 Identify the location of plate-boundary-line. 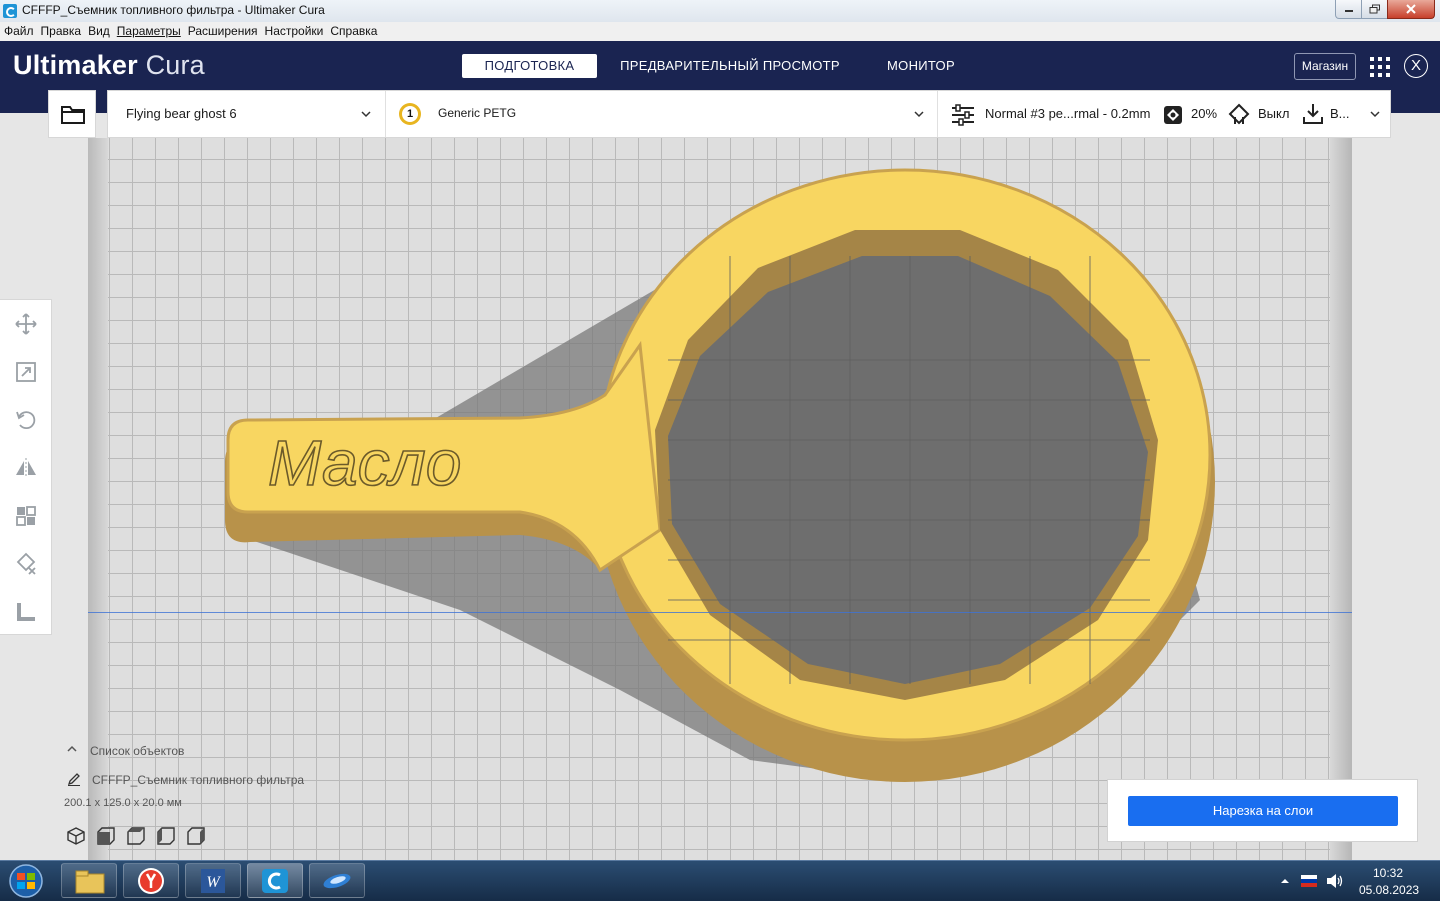
(720, 612).